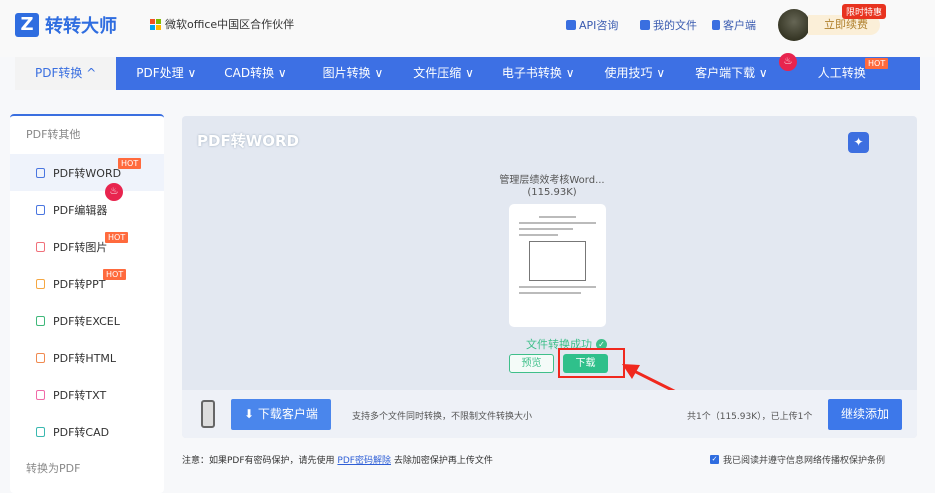  I want to click on client-label: 客户端, so click(739, 25).